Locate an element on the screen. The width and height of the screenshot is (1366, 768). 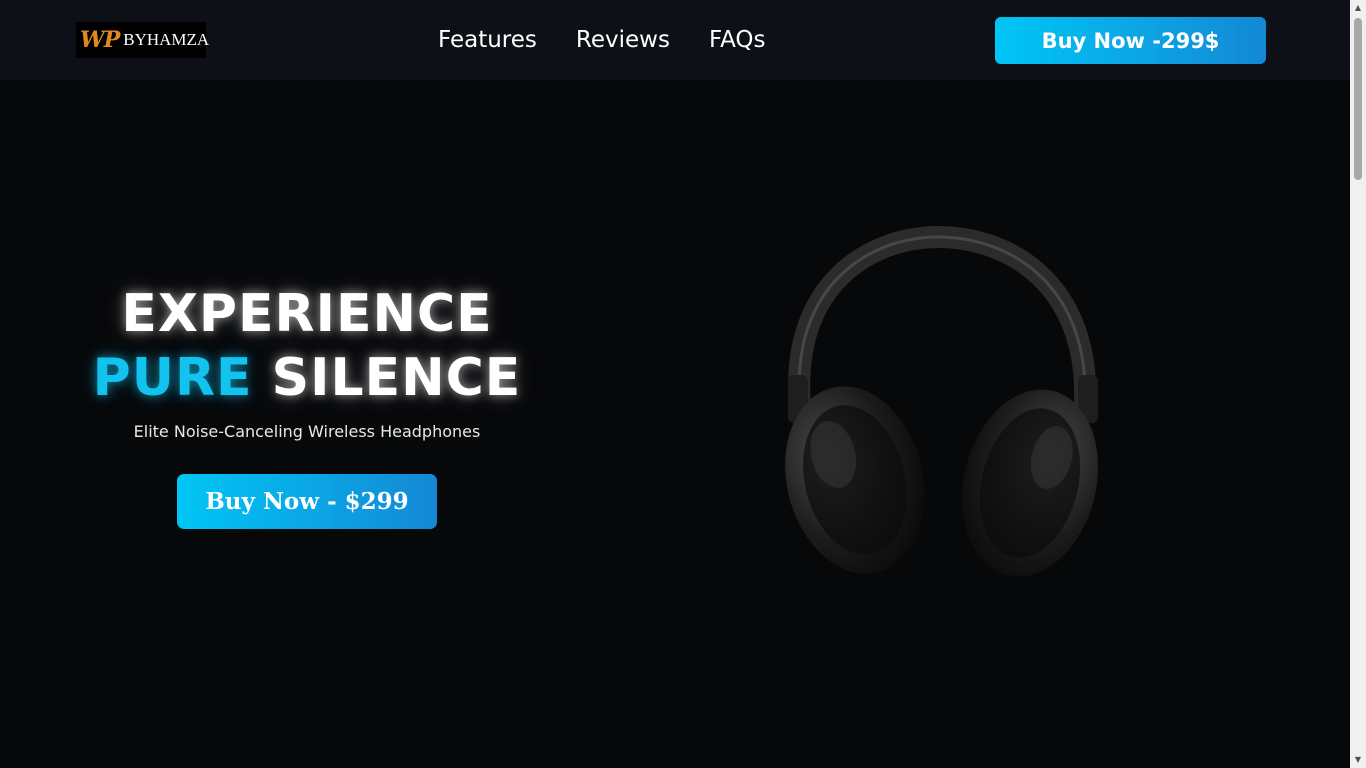
logo-wp-mark: WP is located at coordinates (100, 40).